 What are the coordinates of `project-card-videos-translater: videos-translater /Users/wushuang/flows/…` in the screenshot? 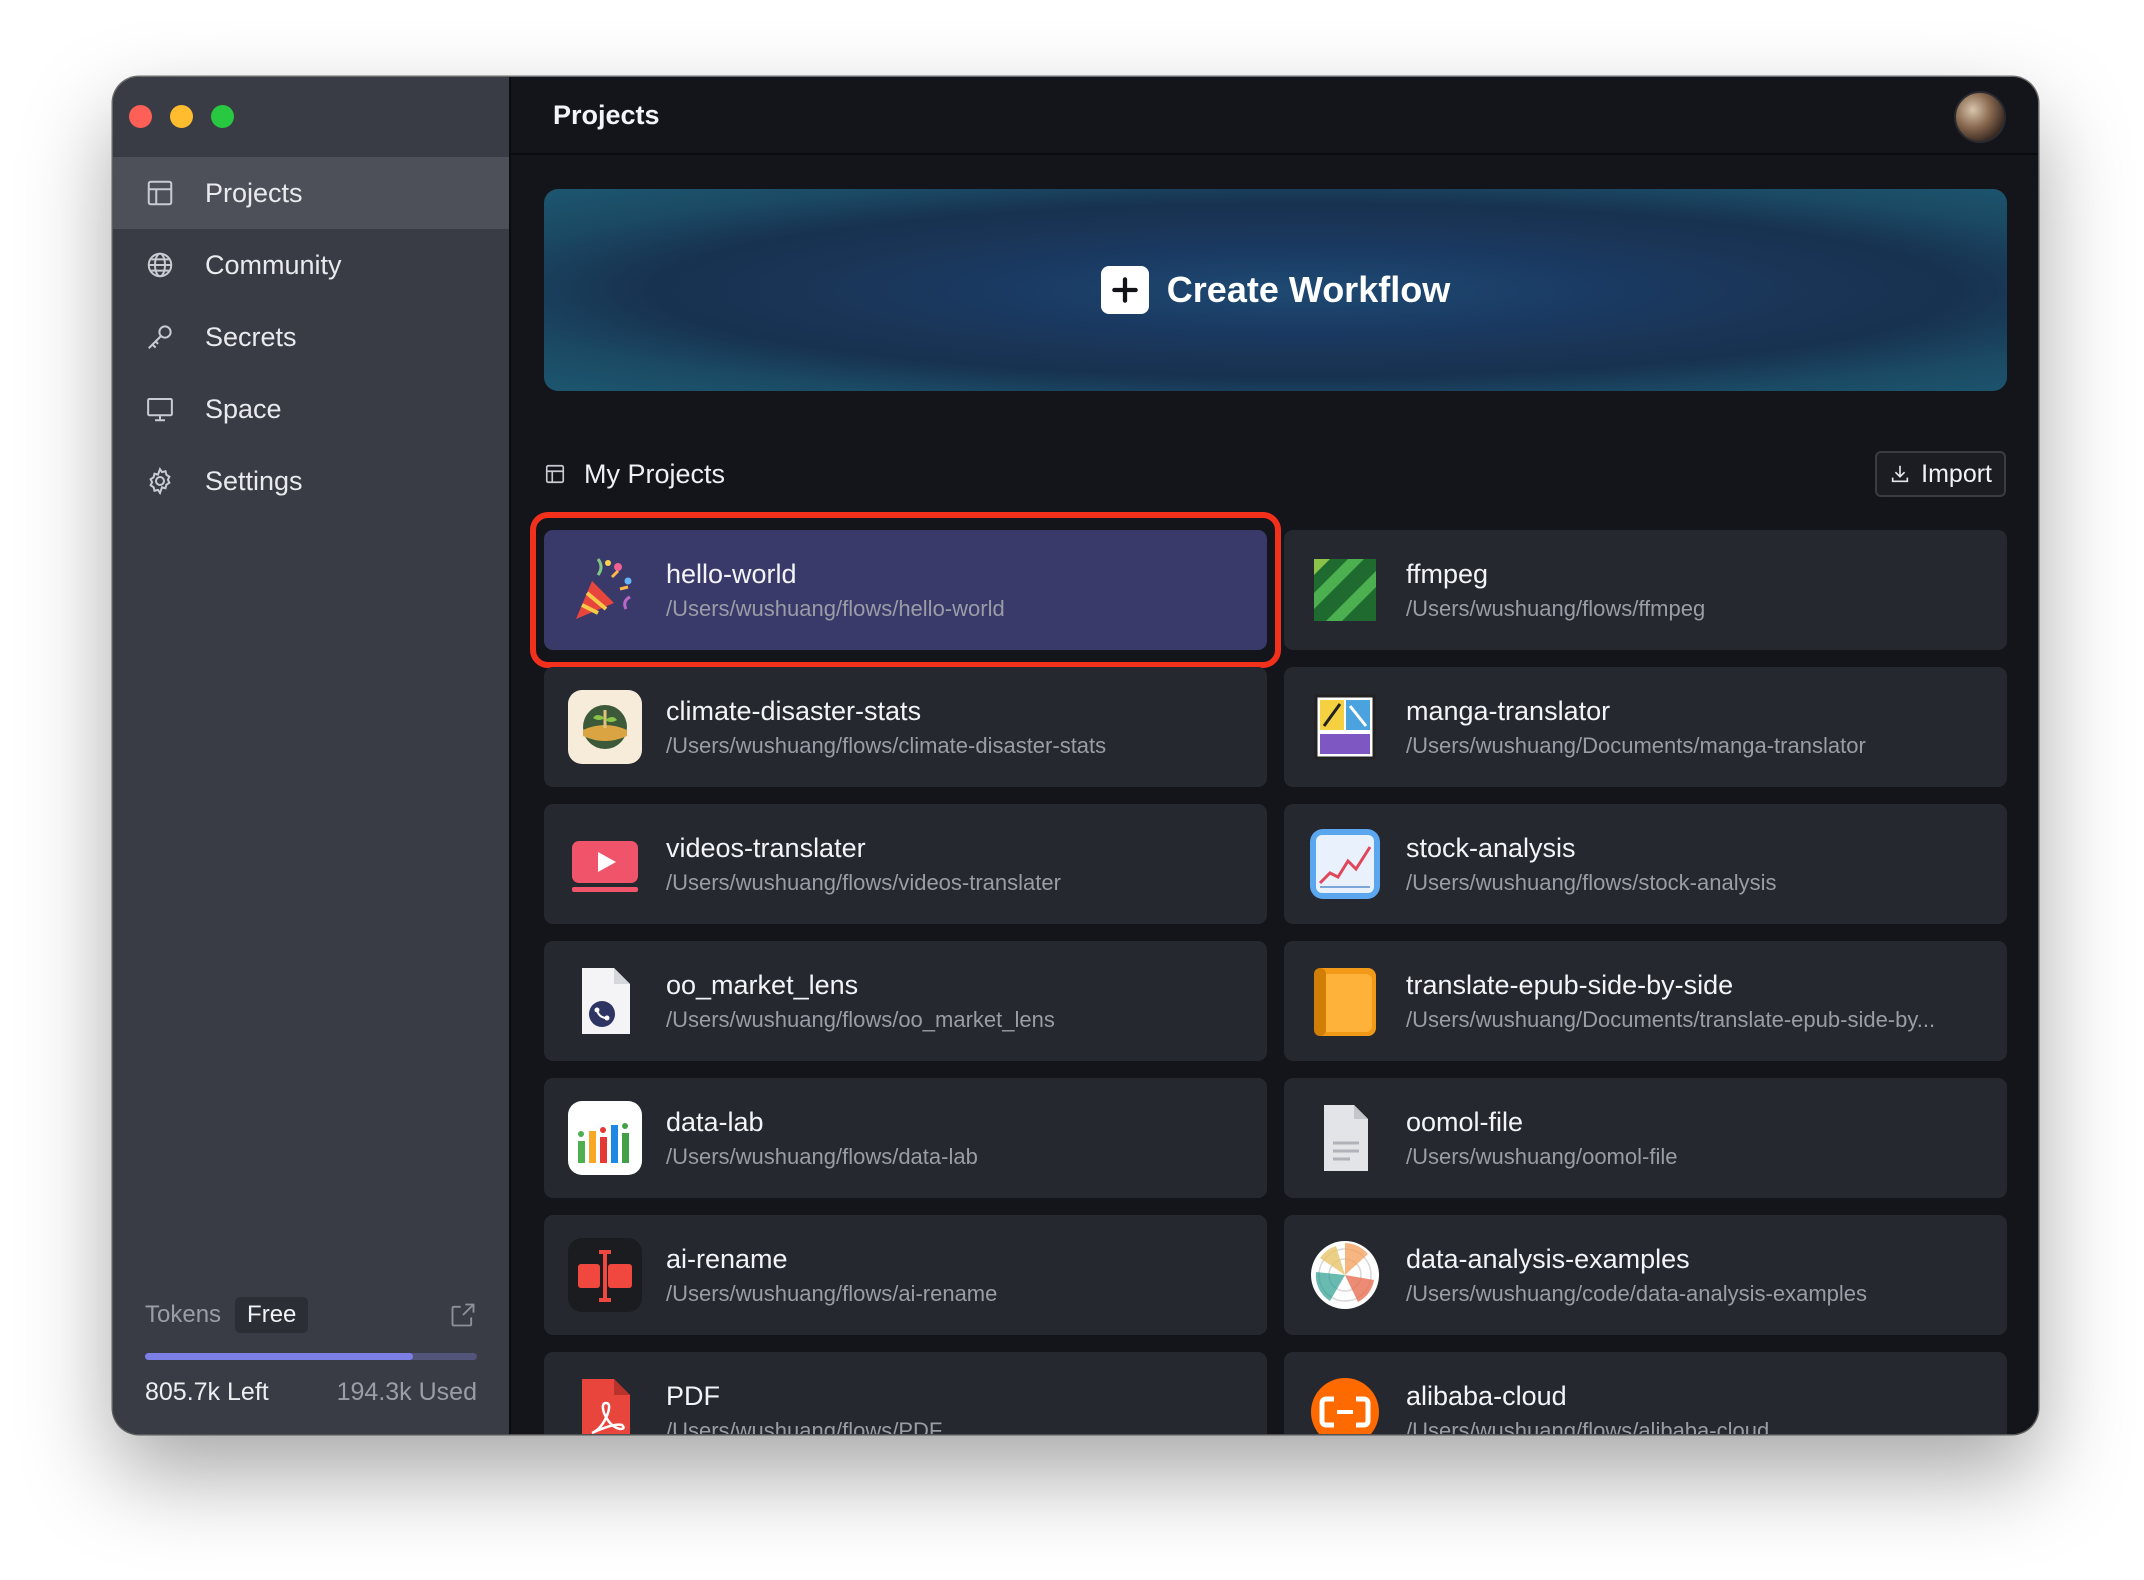 It's located at (905, 864).